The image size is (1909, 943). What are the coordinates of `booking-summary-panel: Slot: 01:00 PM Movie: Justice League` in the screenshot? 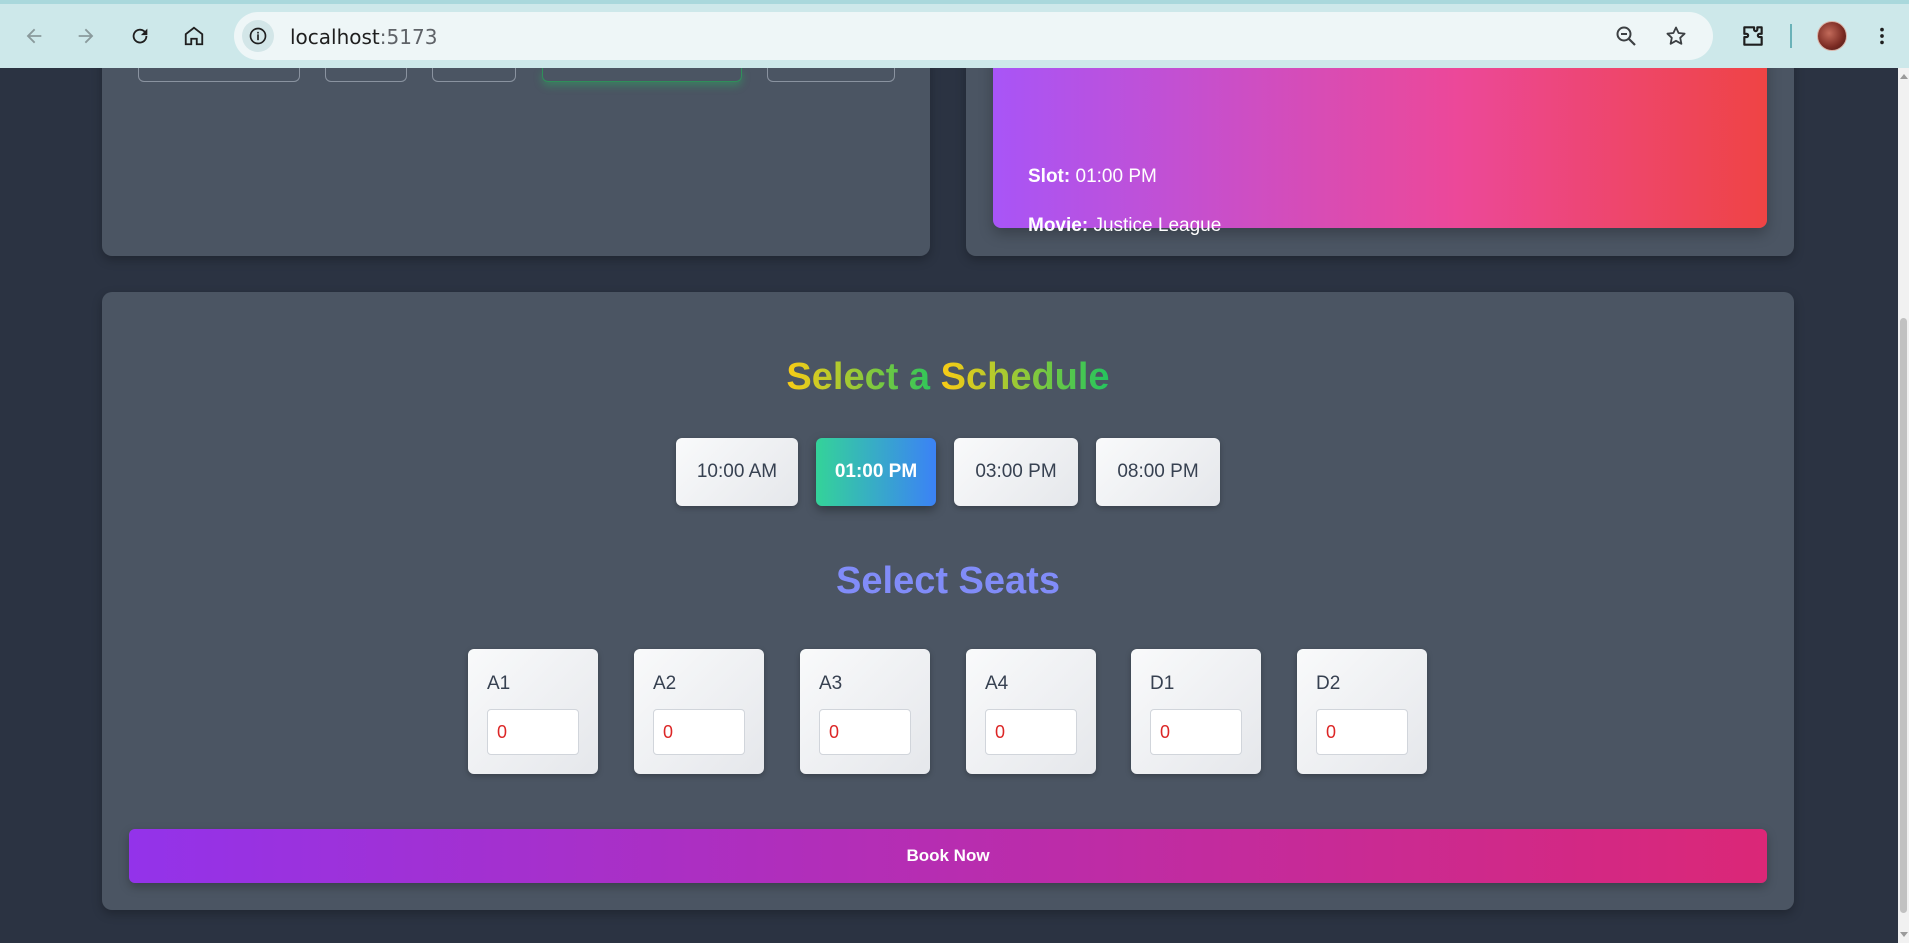 It's located at (1380, 152).